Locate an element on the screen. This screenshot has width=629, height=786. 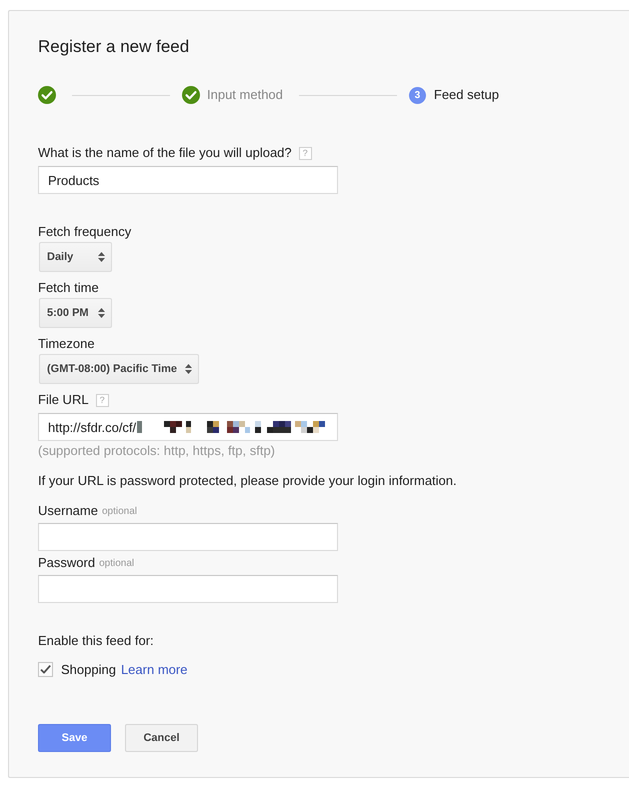
info-text: If your URL is password protected, please provide your login information. is located at coordinates (247, 481).